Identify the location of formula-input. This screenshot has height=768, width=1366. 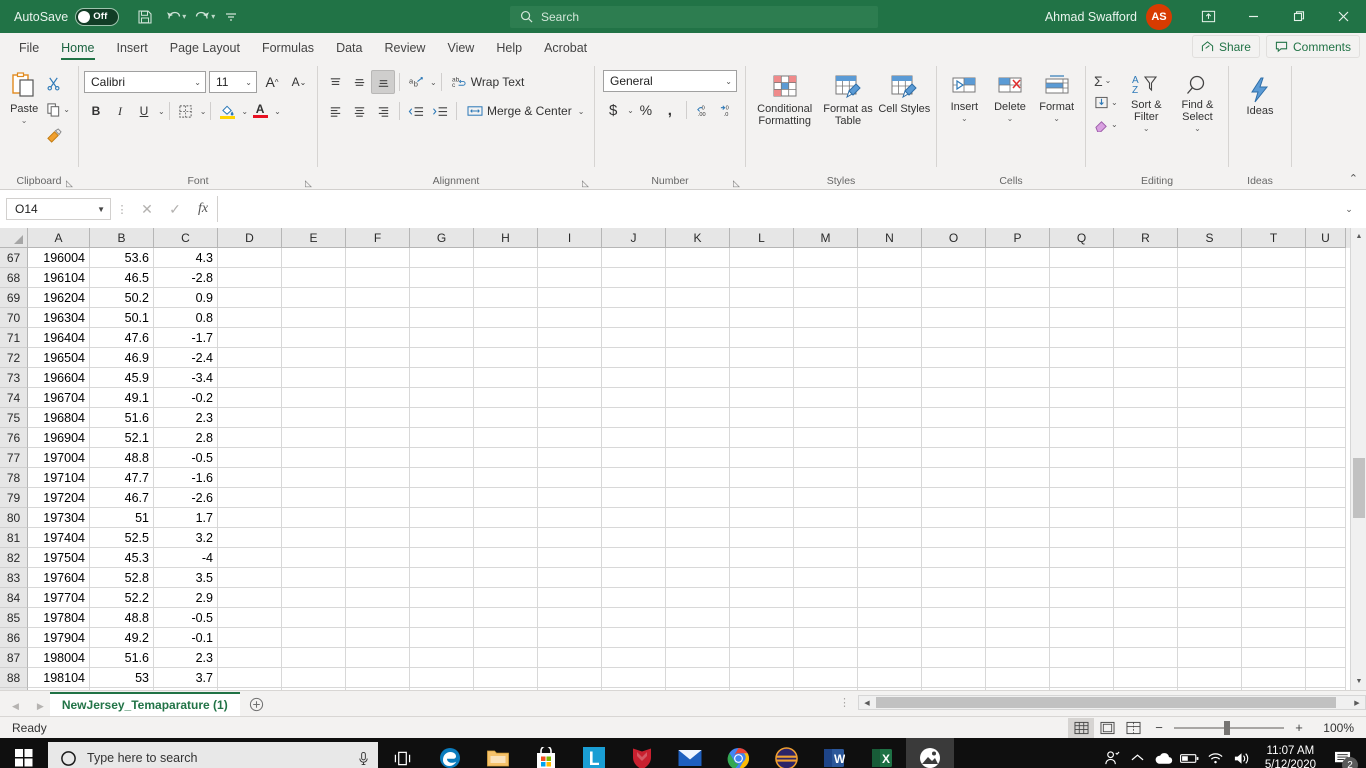
(777, 209).